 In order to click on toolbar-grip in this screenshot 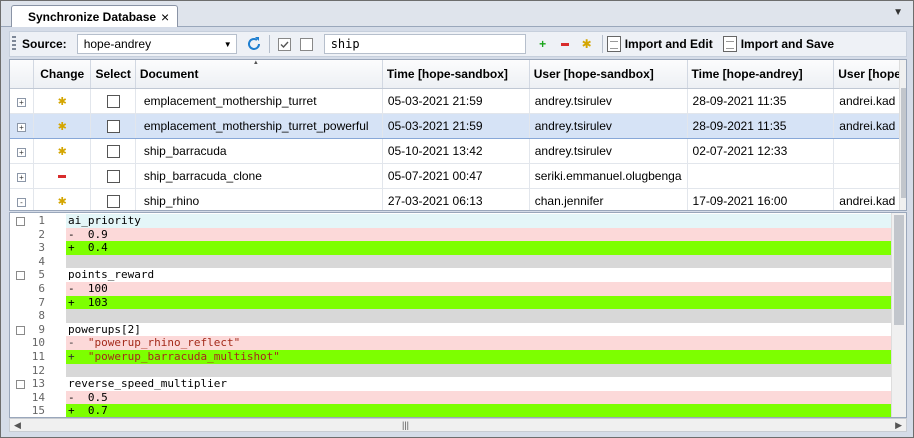, I will do `click(14, 44)`.